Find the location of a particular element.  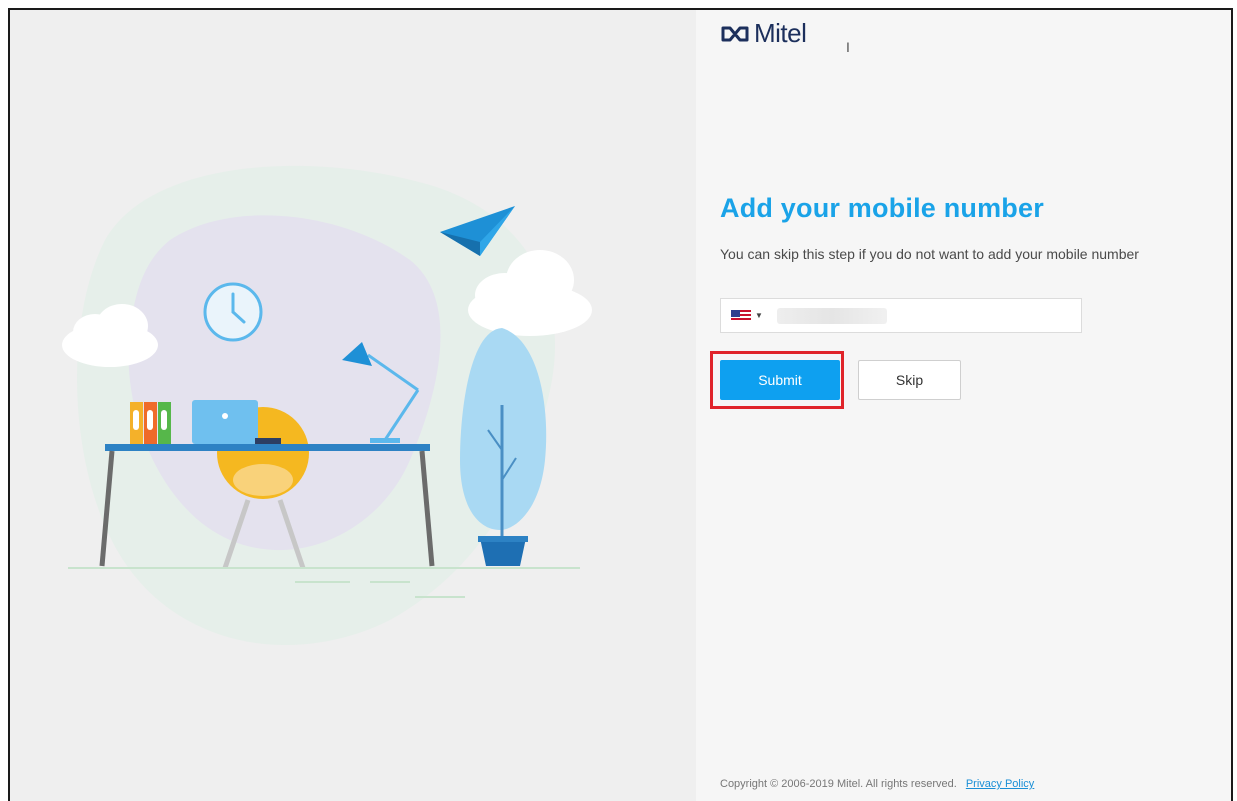

page-title: Add your mobile number is located at coordinates (882, 208).